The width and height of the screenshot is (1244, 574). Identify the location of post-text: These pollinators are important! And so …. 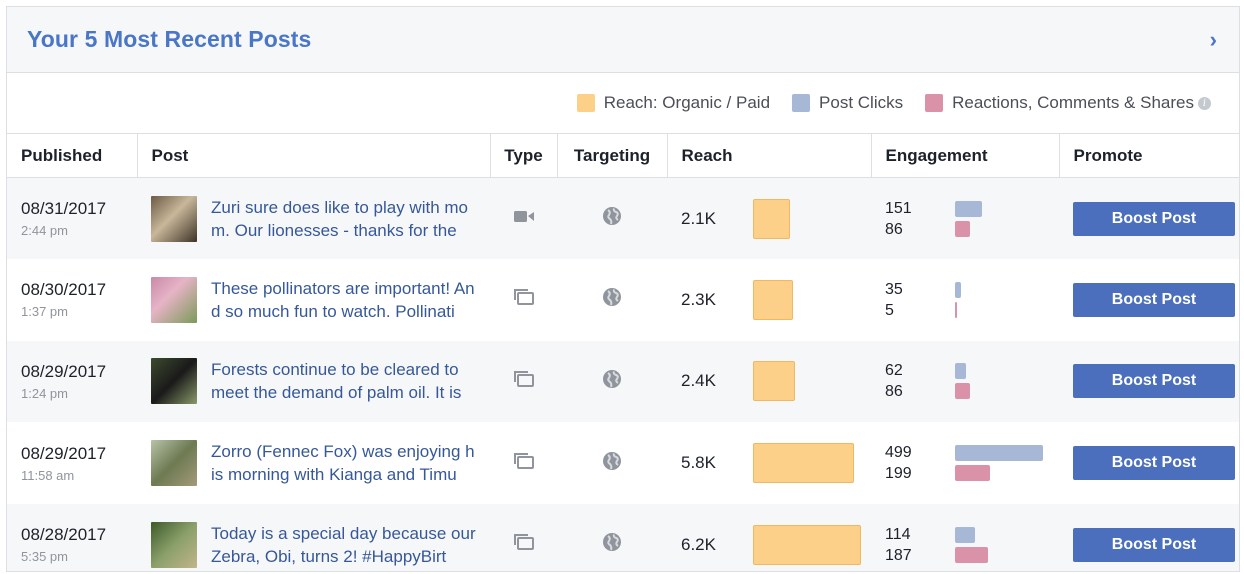
(344, 300).